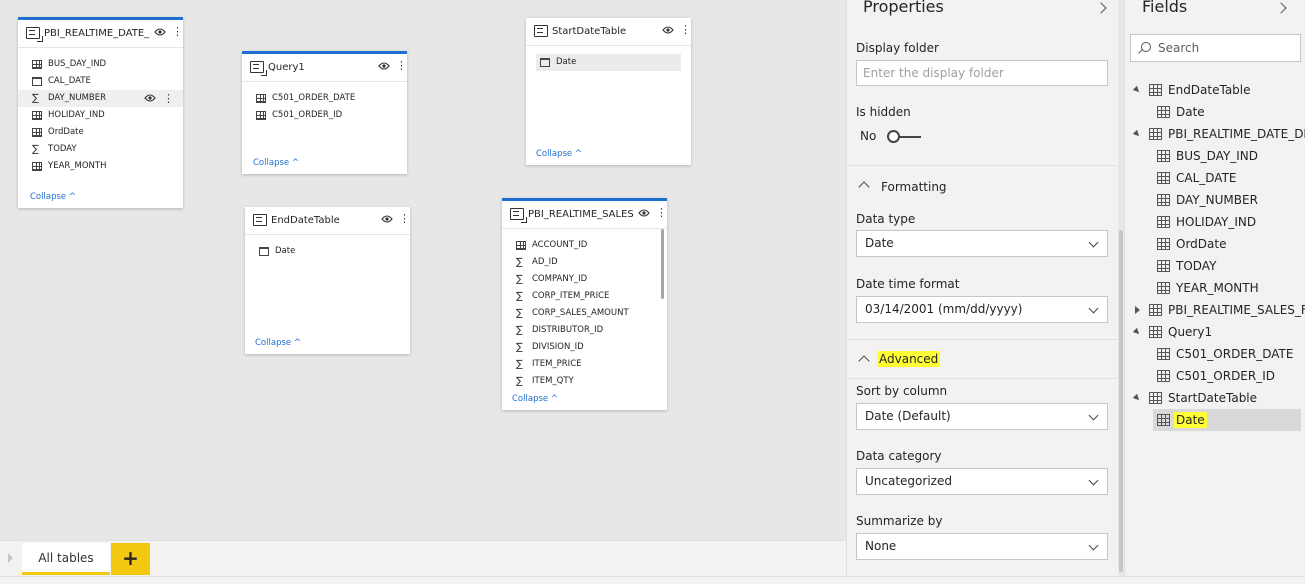  I want to click on scroll-left-icon, so click(10, 558).